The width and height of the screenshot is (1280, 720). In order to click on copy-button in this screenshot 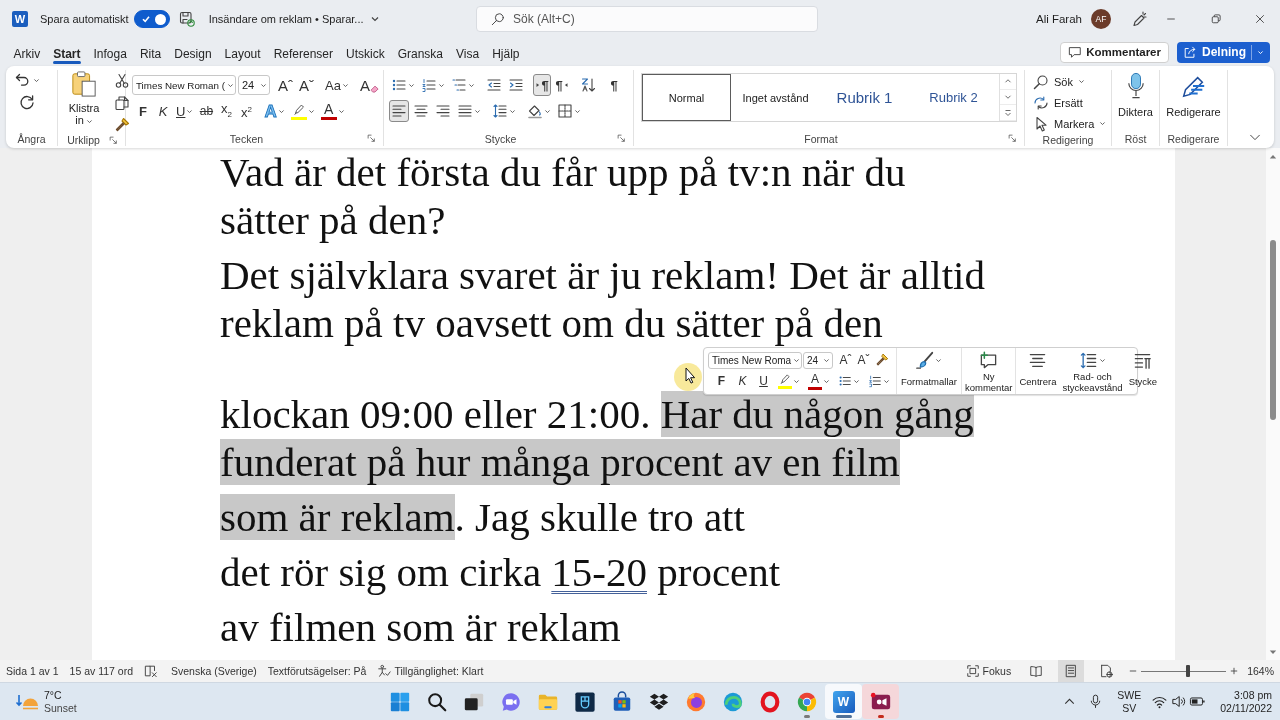, I will do `click(122, 102)`.